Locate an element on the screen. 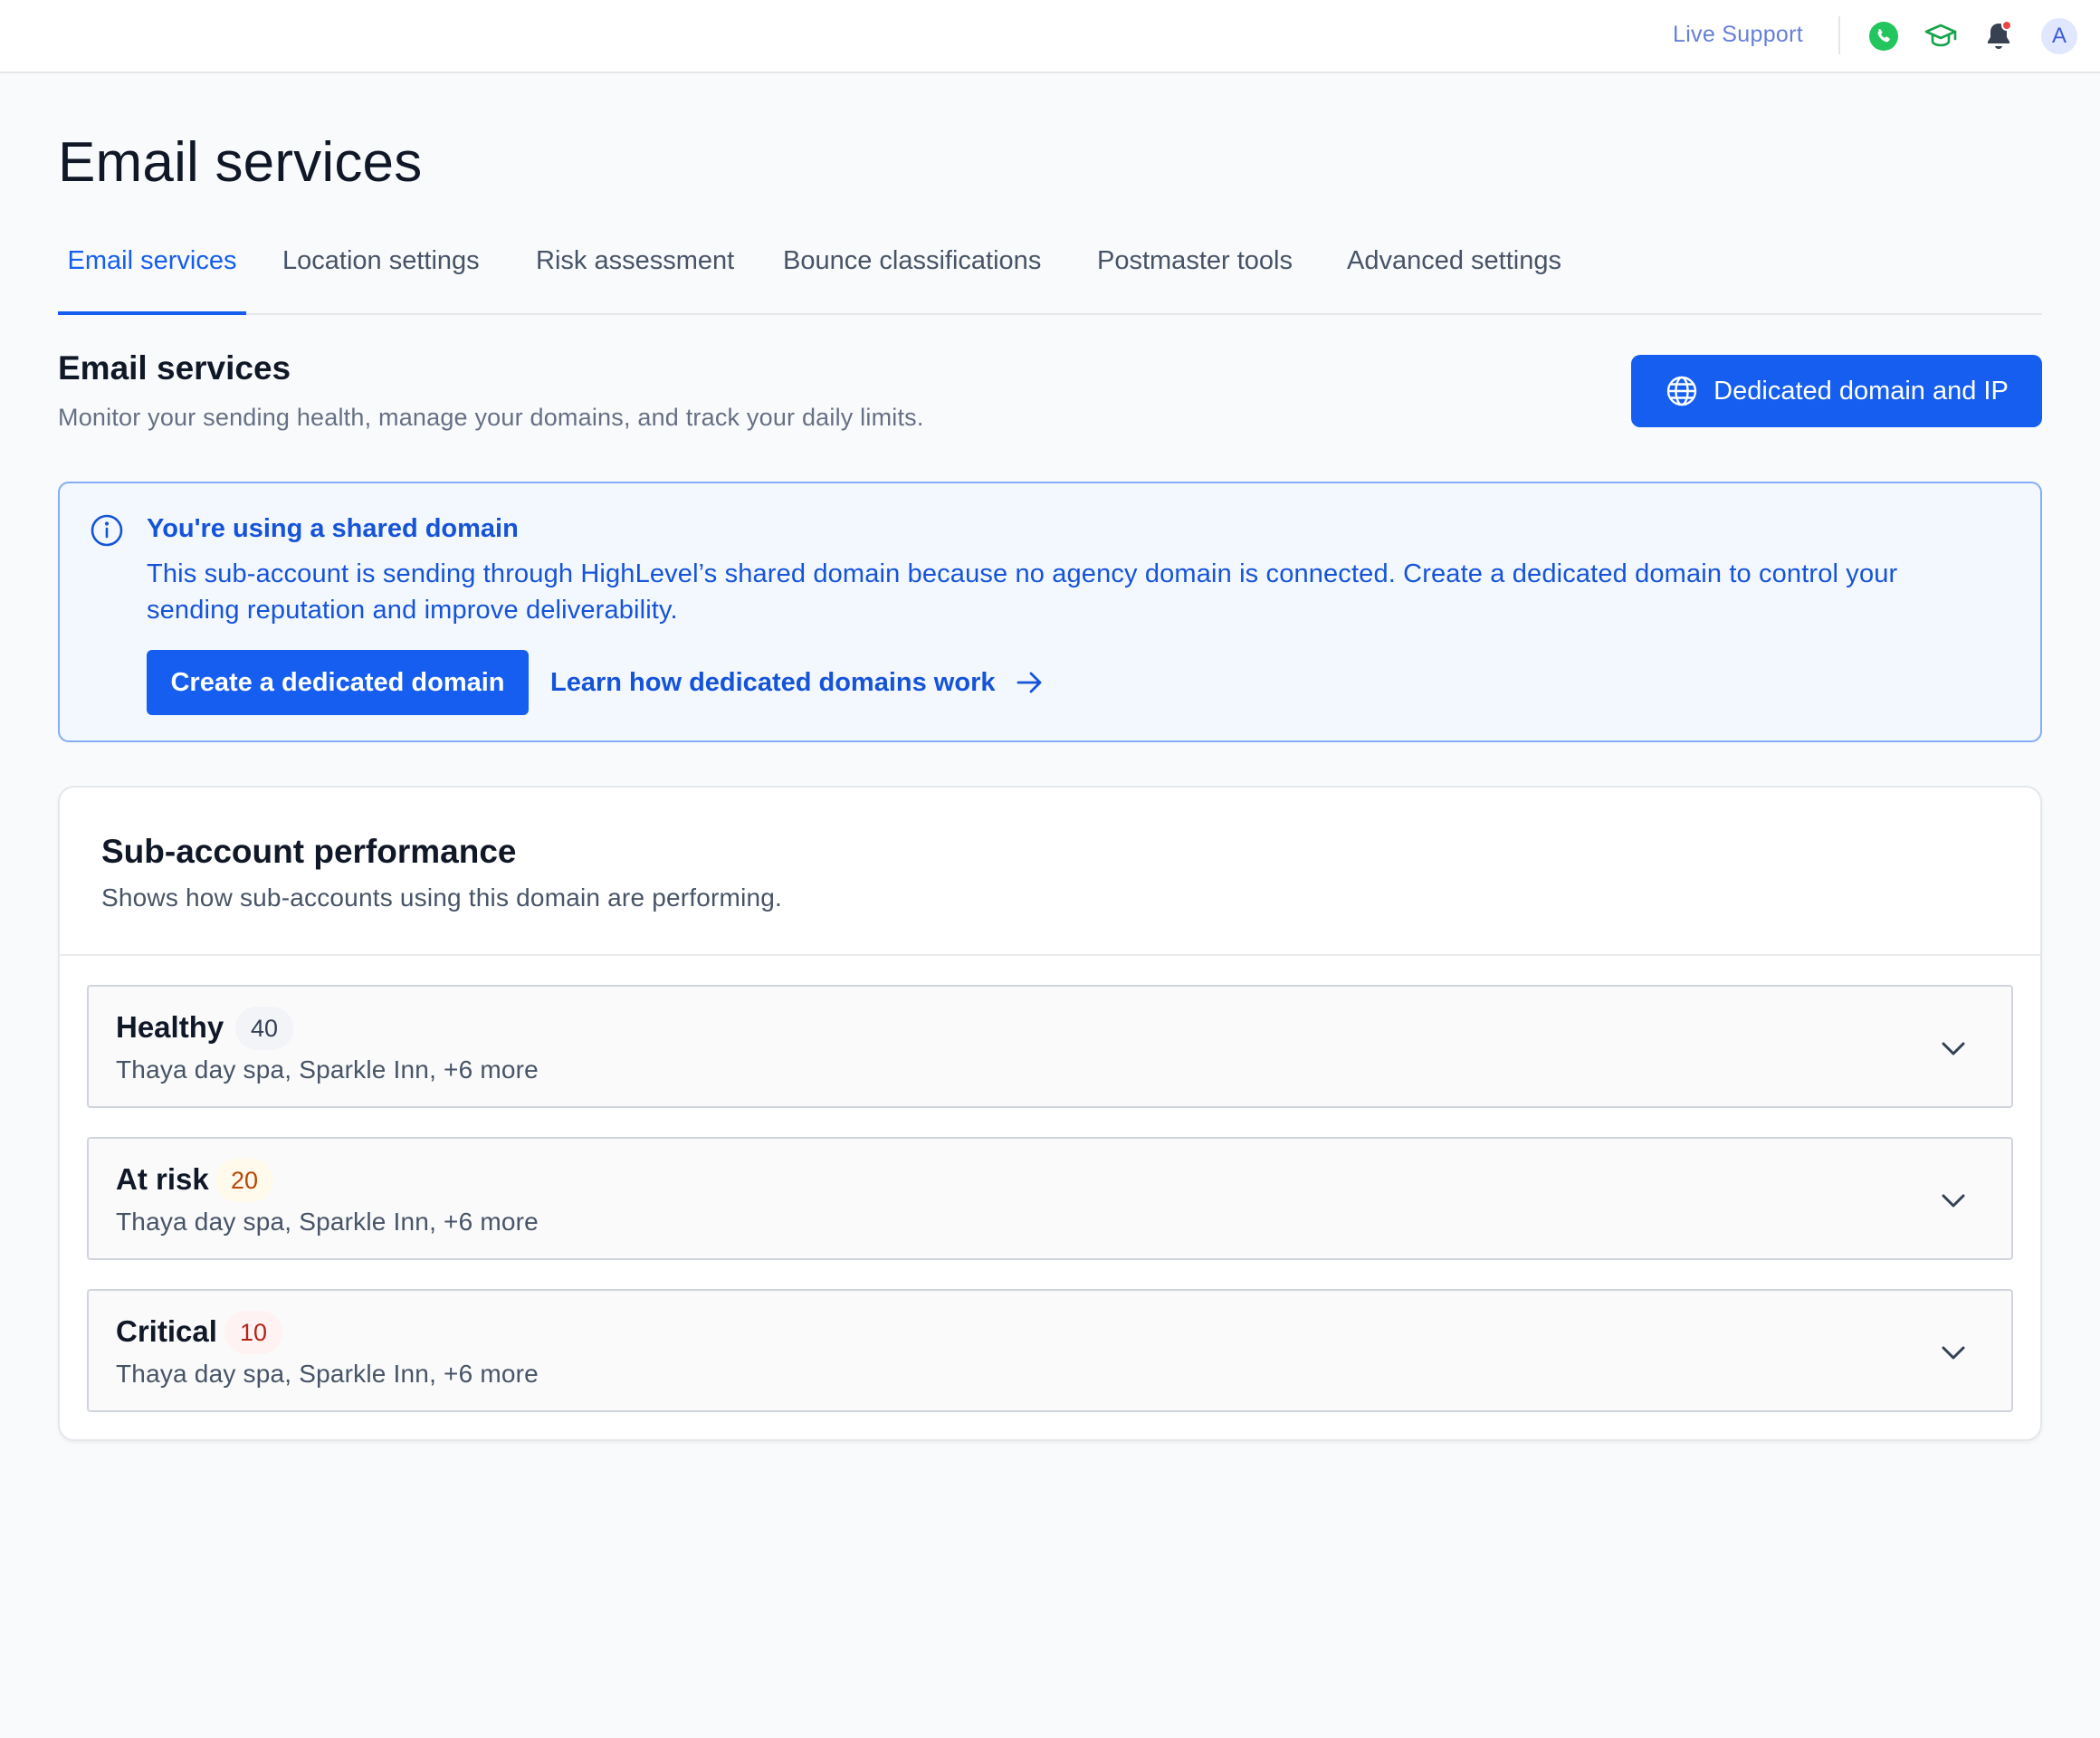  notification-bell-icon is located at coordinates (1999, 36).